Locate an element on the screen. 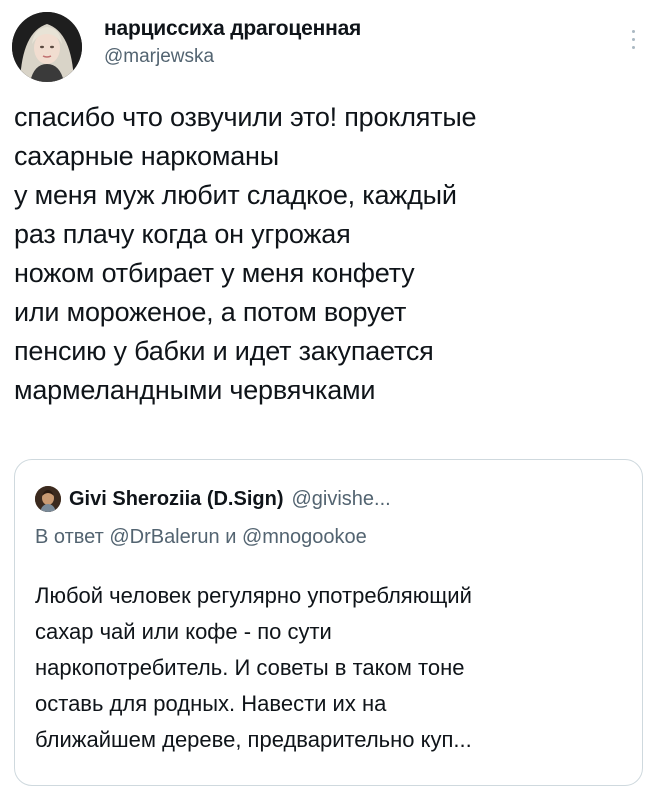  quoted-author-avatar is located at coordinates (48, 499).